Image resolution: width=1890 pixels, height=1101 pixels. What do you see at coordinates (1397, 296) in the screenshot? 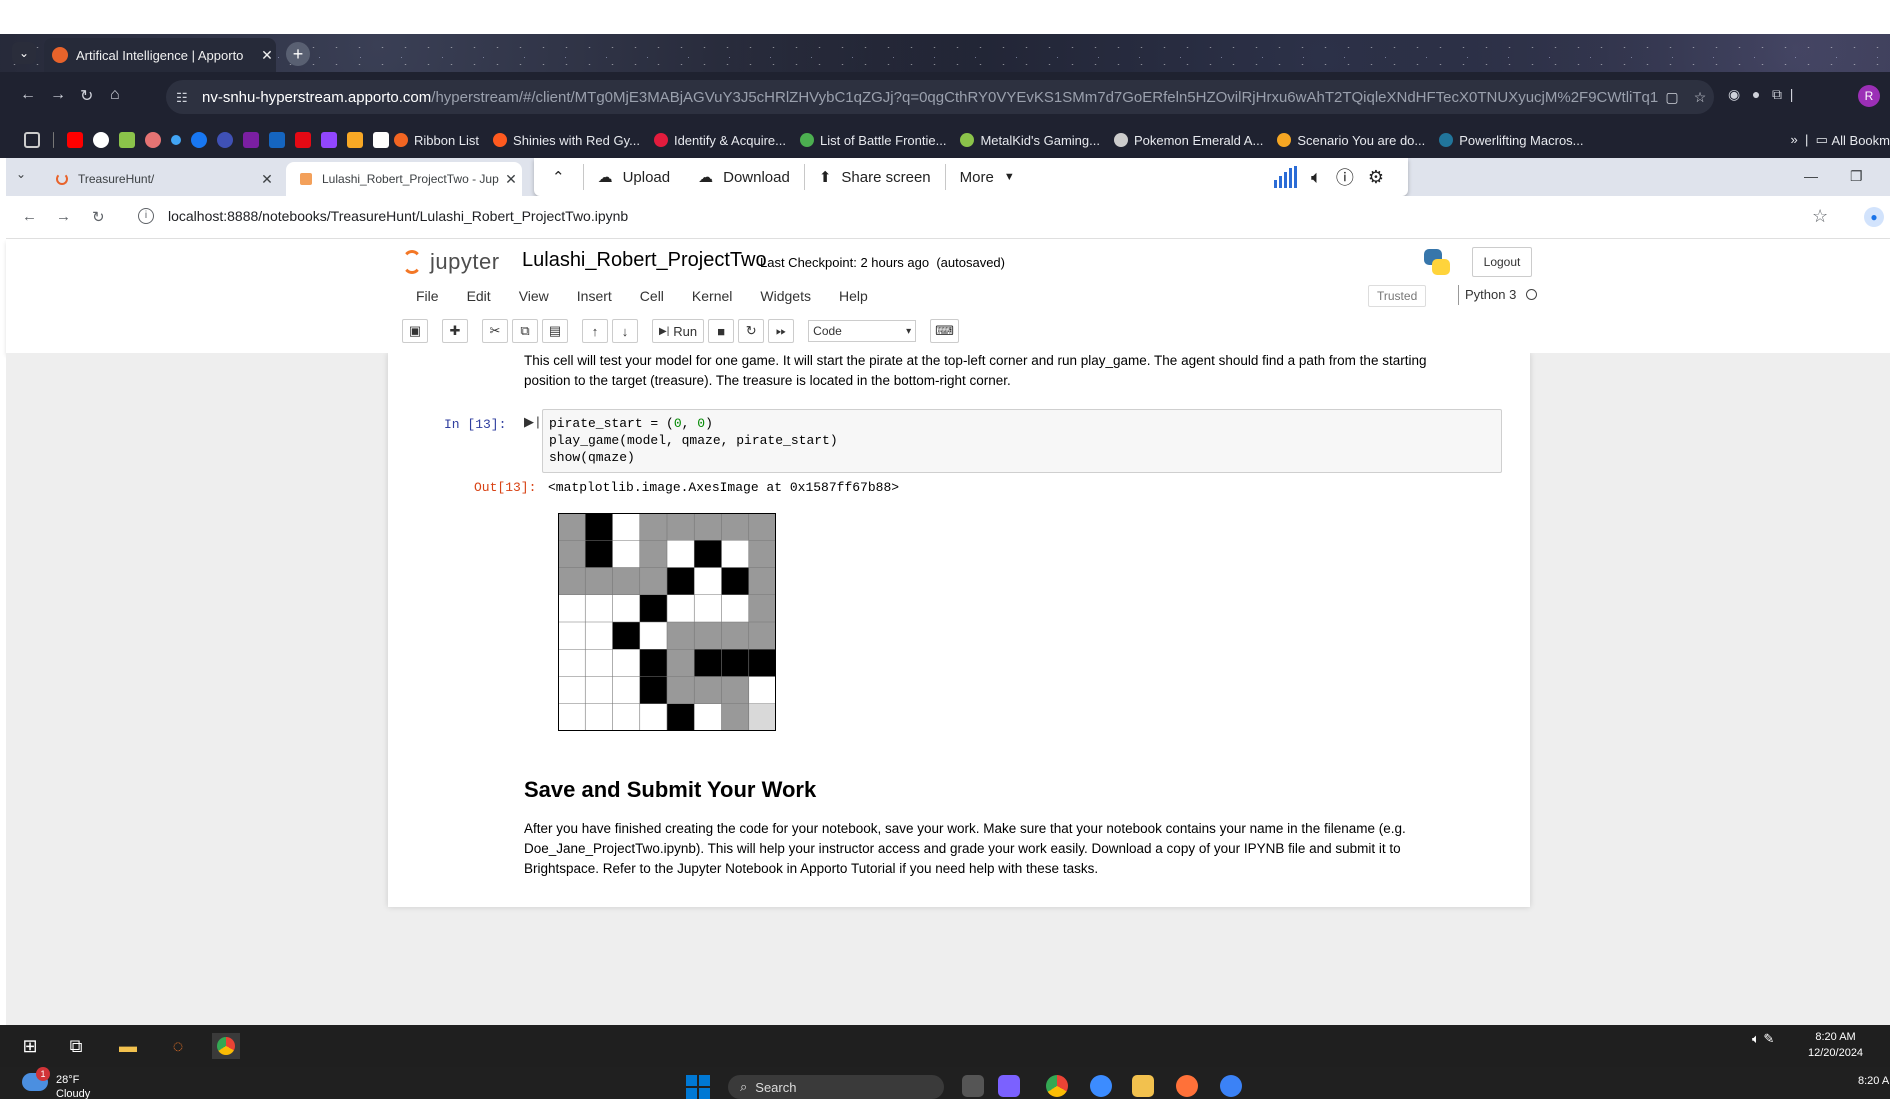
I see `trusted-badge: Trusted` at bounding box center [1397, 296].